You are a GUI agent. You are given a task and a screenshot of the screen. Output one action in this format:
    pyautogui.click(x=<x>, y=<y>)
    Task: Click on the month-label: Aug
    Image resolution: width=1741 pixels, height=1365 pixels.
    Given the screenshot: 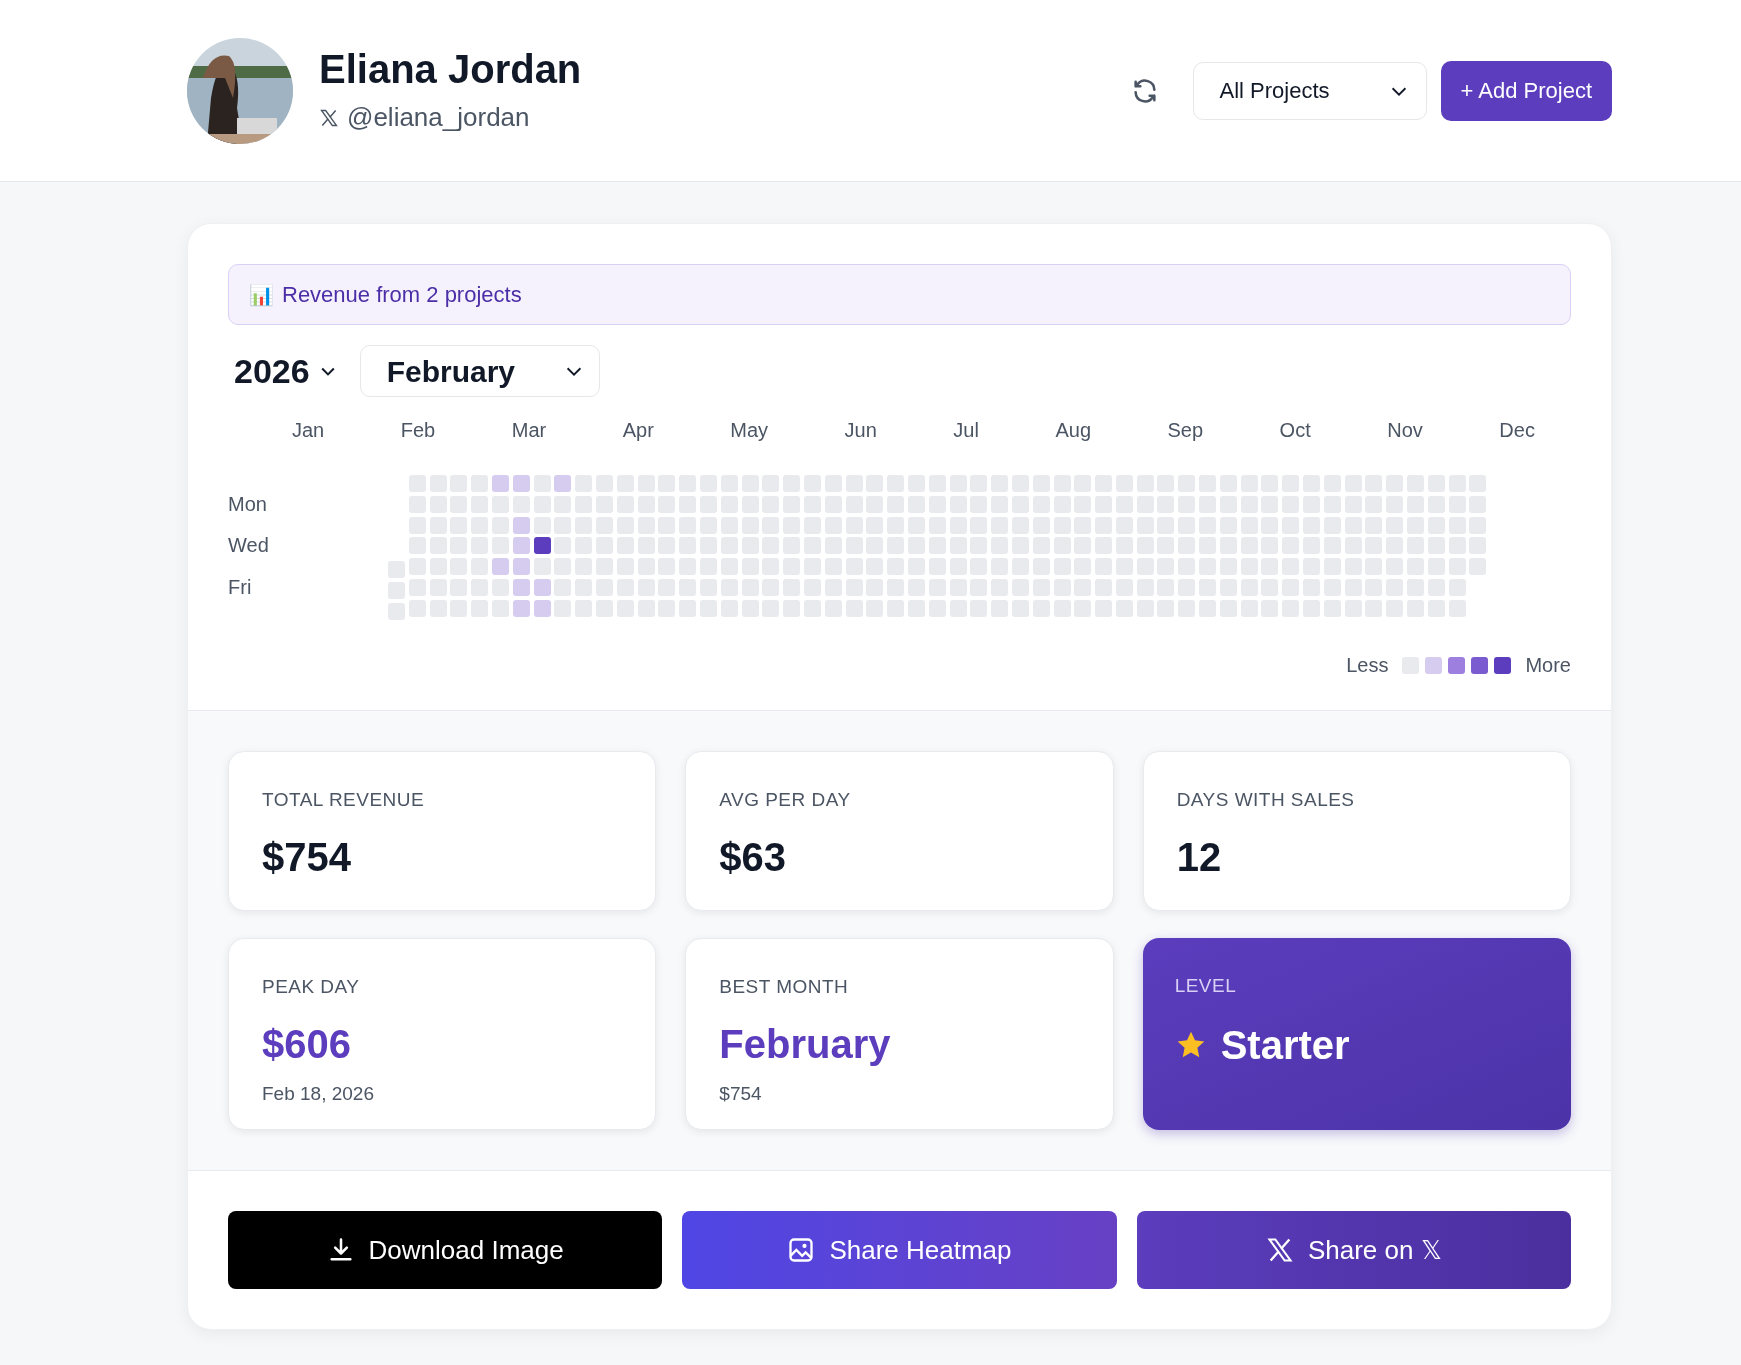 What is the action you would take?
    pyautogui.click(x=1073, y=430)
    